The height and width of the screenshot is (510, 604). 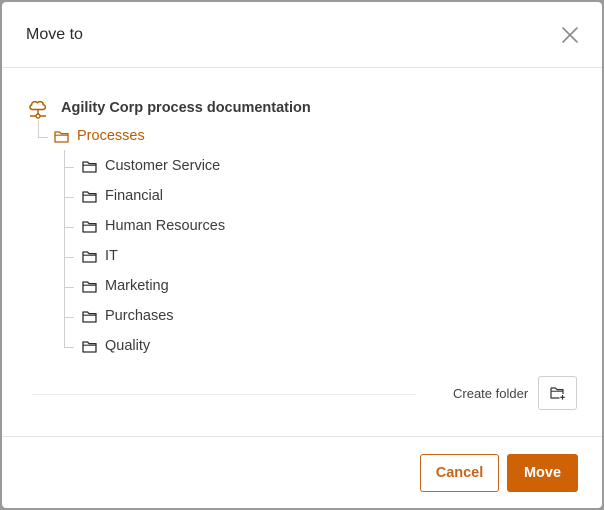 What do you see at coordinates (302, 472) in the screenshot?
I see `dialog-footer: Cancel Move` at bounding box center [302, 472].